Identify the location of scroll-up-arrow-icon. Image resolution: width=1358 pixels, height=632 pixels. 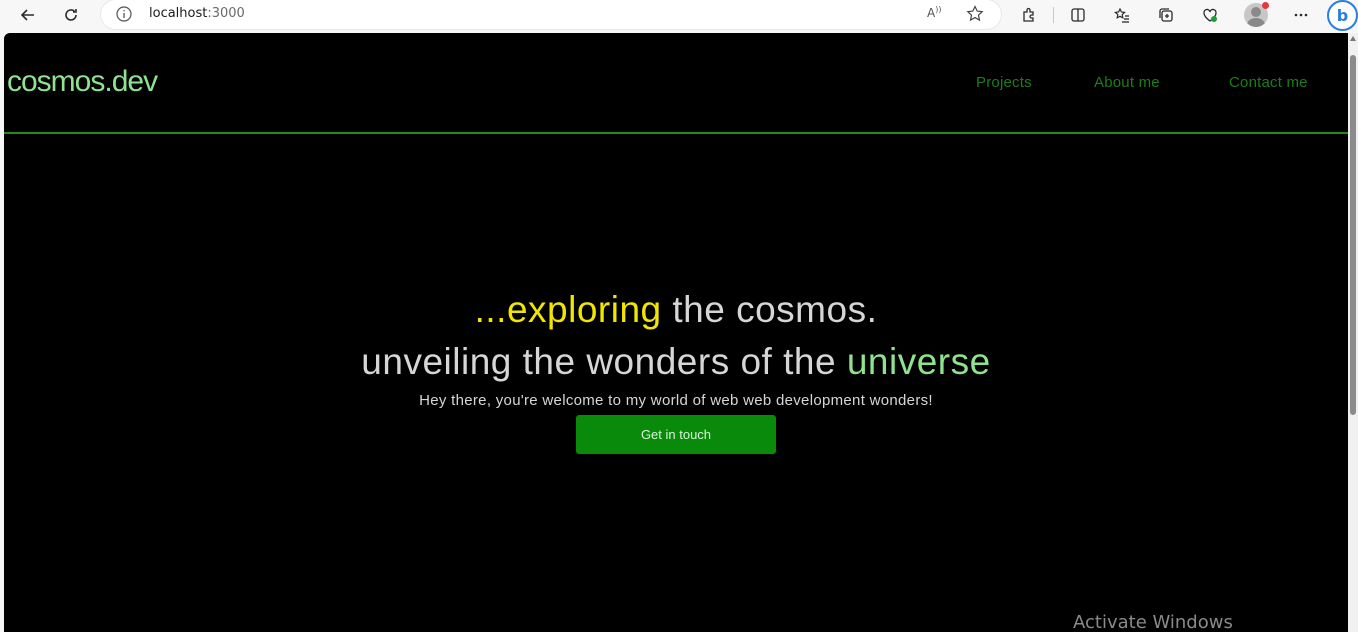
(1353, 38).